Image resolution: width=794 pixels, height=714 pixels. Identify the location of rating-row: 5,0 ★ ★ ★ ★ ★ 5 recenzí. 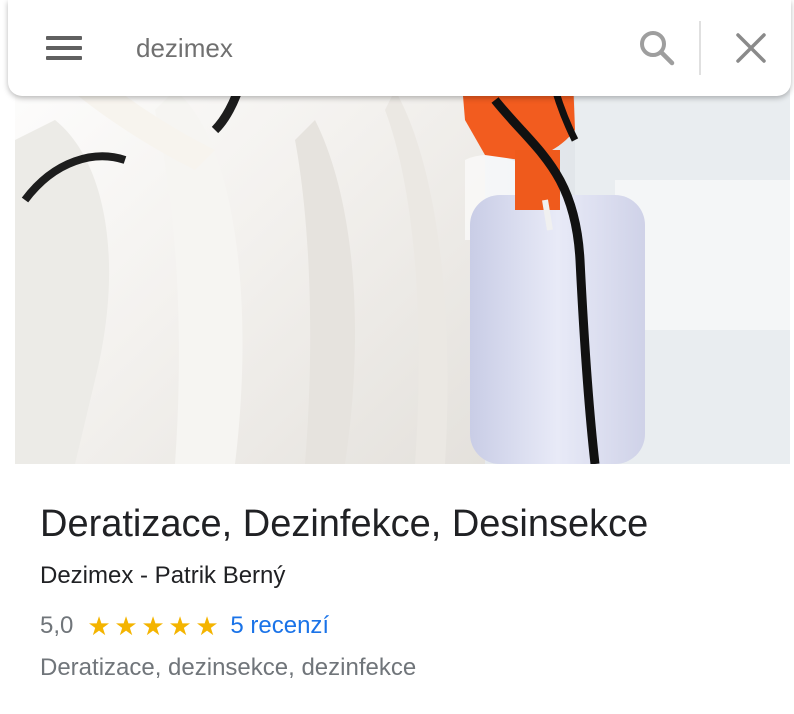
(407, 626).